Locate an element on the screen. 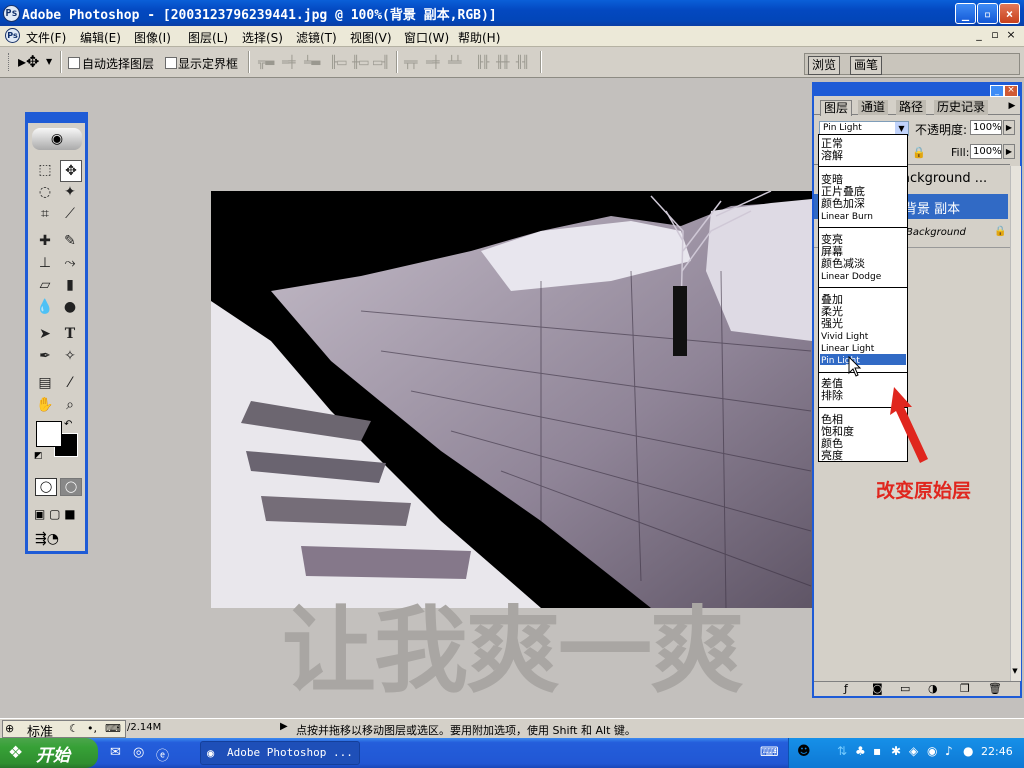 Image resolution: width=1024 pixels, height=768 pixels. blend-option: Linear Dodge is located at coordinates (851, 277).